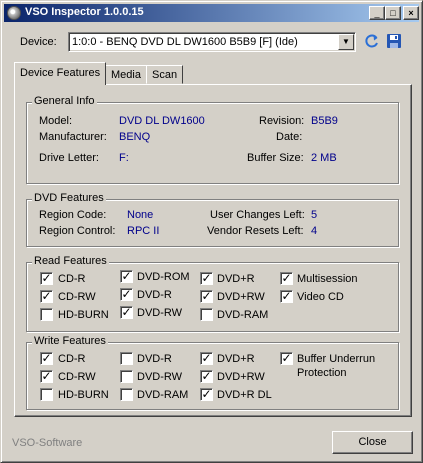  What do you see at coordinates (70, 261) in the screenshot?
I see `read-features-title: Read Features` at bounding box center [70, 261].